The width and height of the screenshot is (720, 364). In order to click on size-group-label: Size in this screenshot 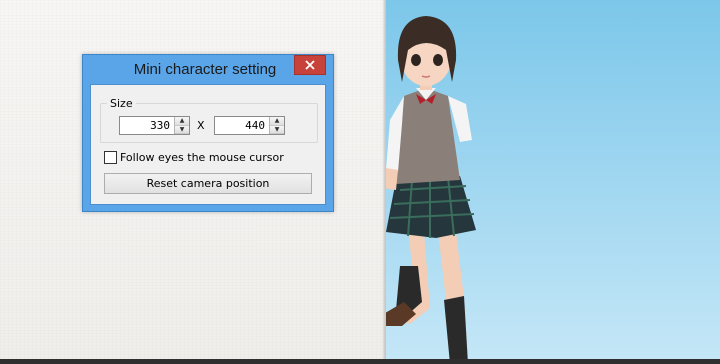, I will do `click(121, 103)`.